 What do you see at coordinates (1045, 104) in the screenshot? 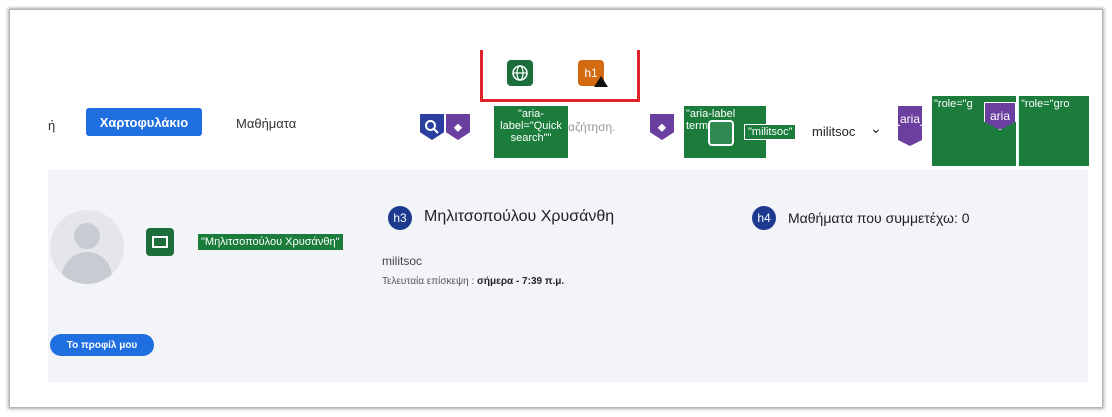
I see `role-label-2: "role="gro` at bounding box center [1045, 104].